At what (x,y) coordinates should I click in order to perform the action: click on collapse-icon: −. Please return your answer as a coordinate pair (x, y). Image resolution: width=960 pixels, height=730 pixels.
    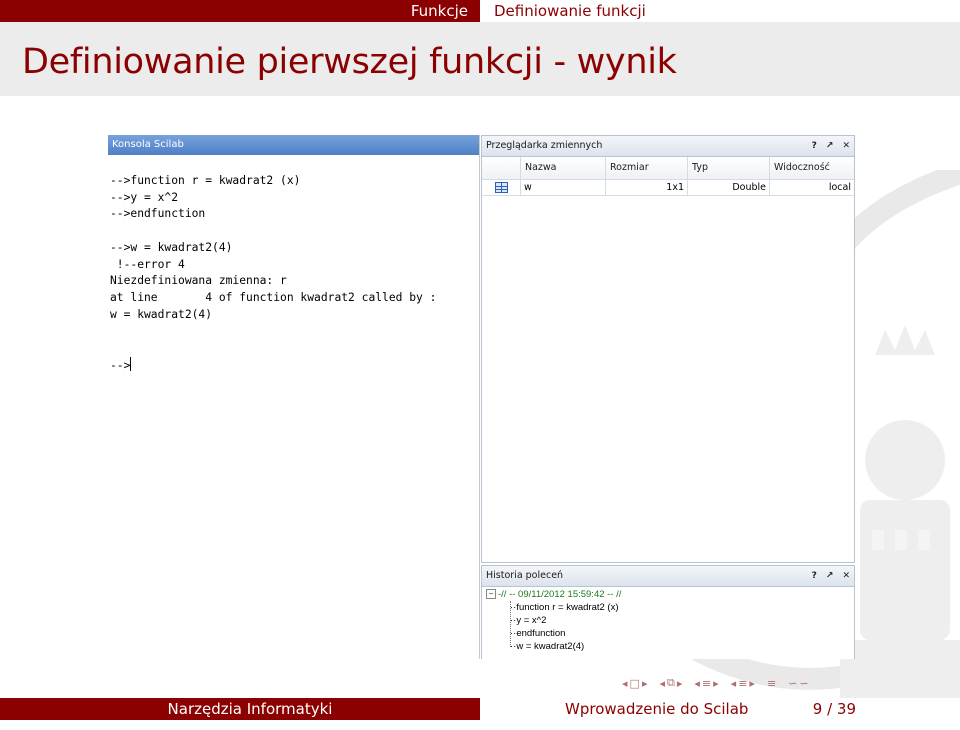
    Looking at the image, I should click on (491, 594).